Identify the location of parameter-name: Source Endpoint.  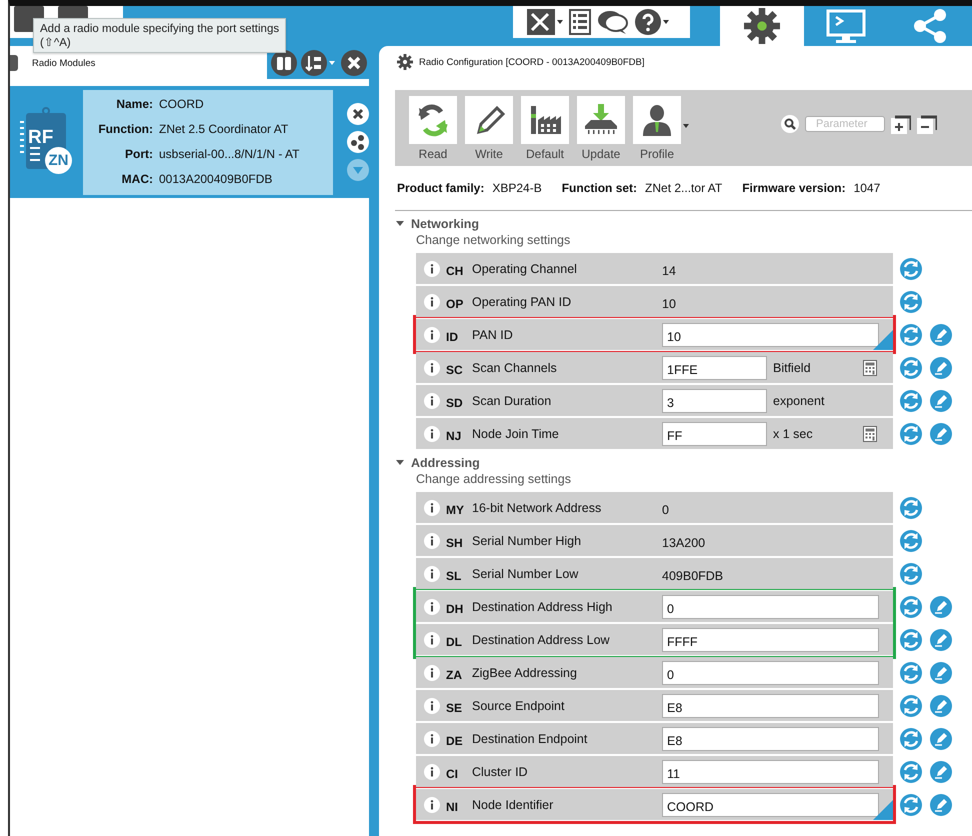
(519, 705).